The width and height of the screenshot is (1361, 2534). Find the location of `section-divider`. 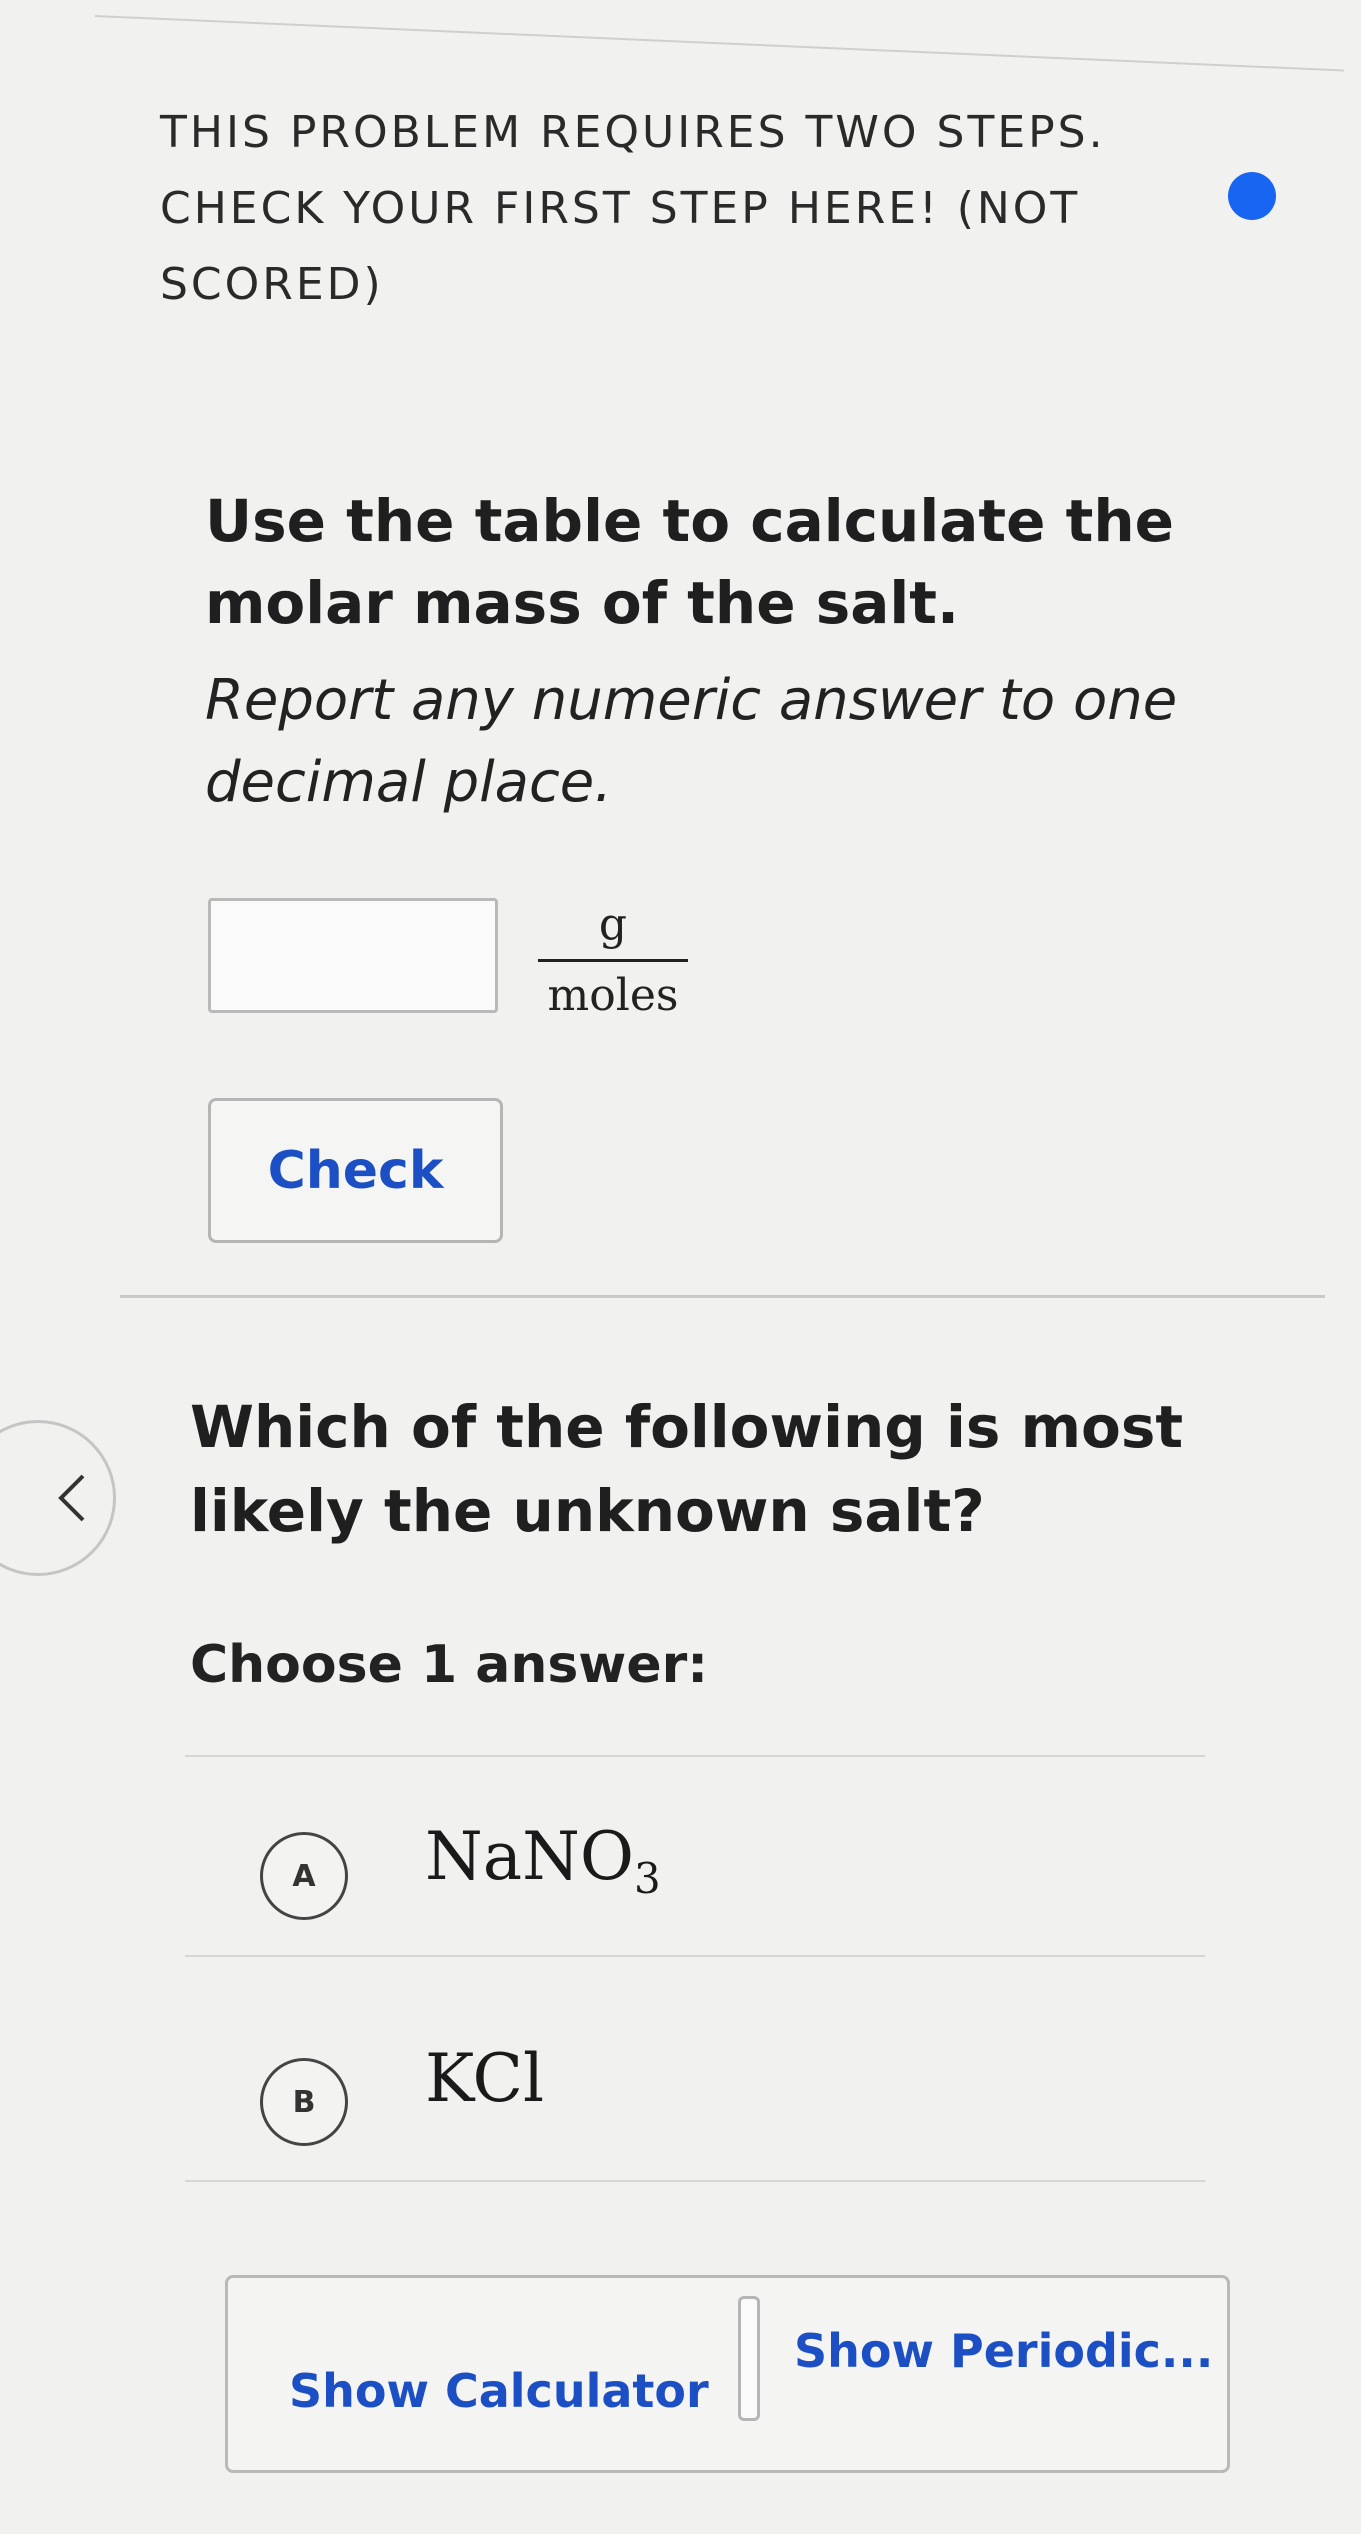

section-divider is located at coordinates (722, 1296).